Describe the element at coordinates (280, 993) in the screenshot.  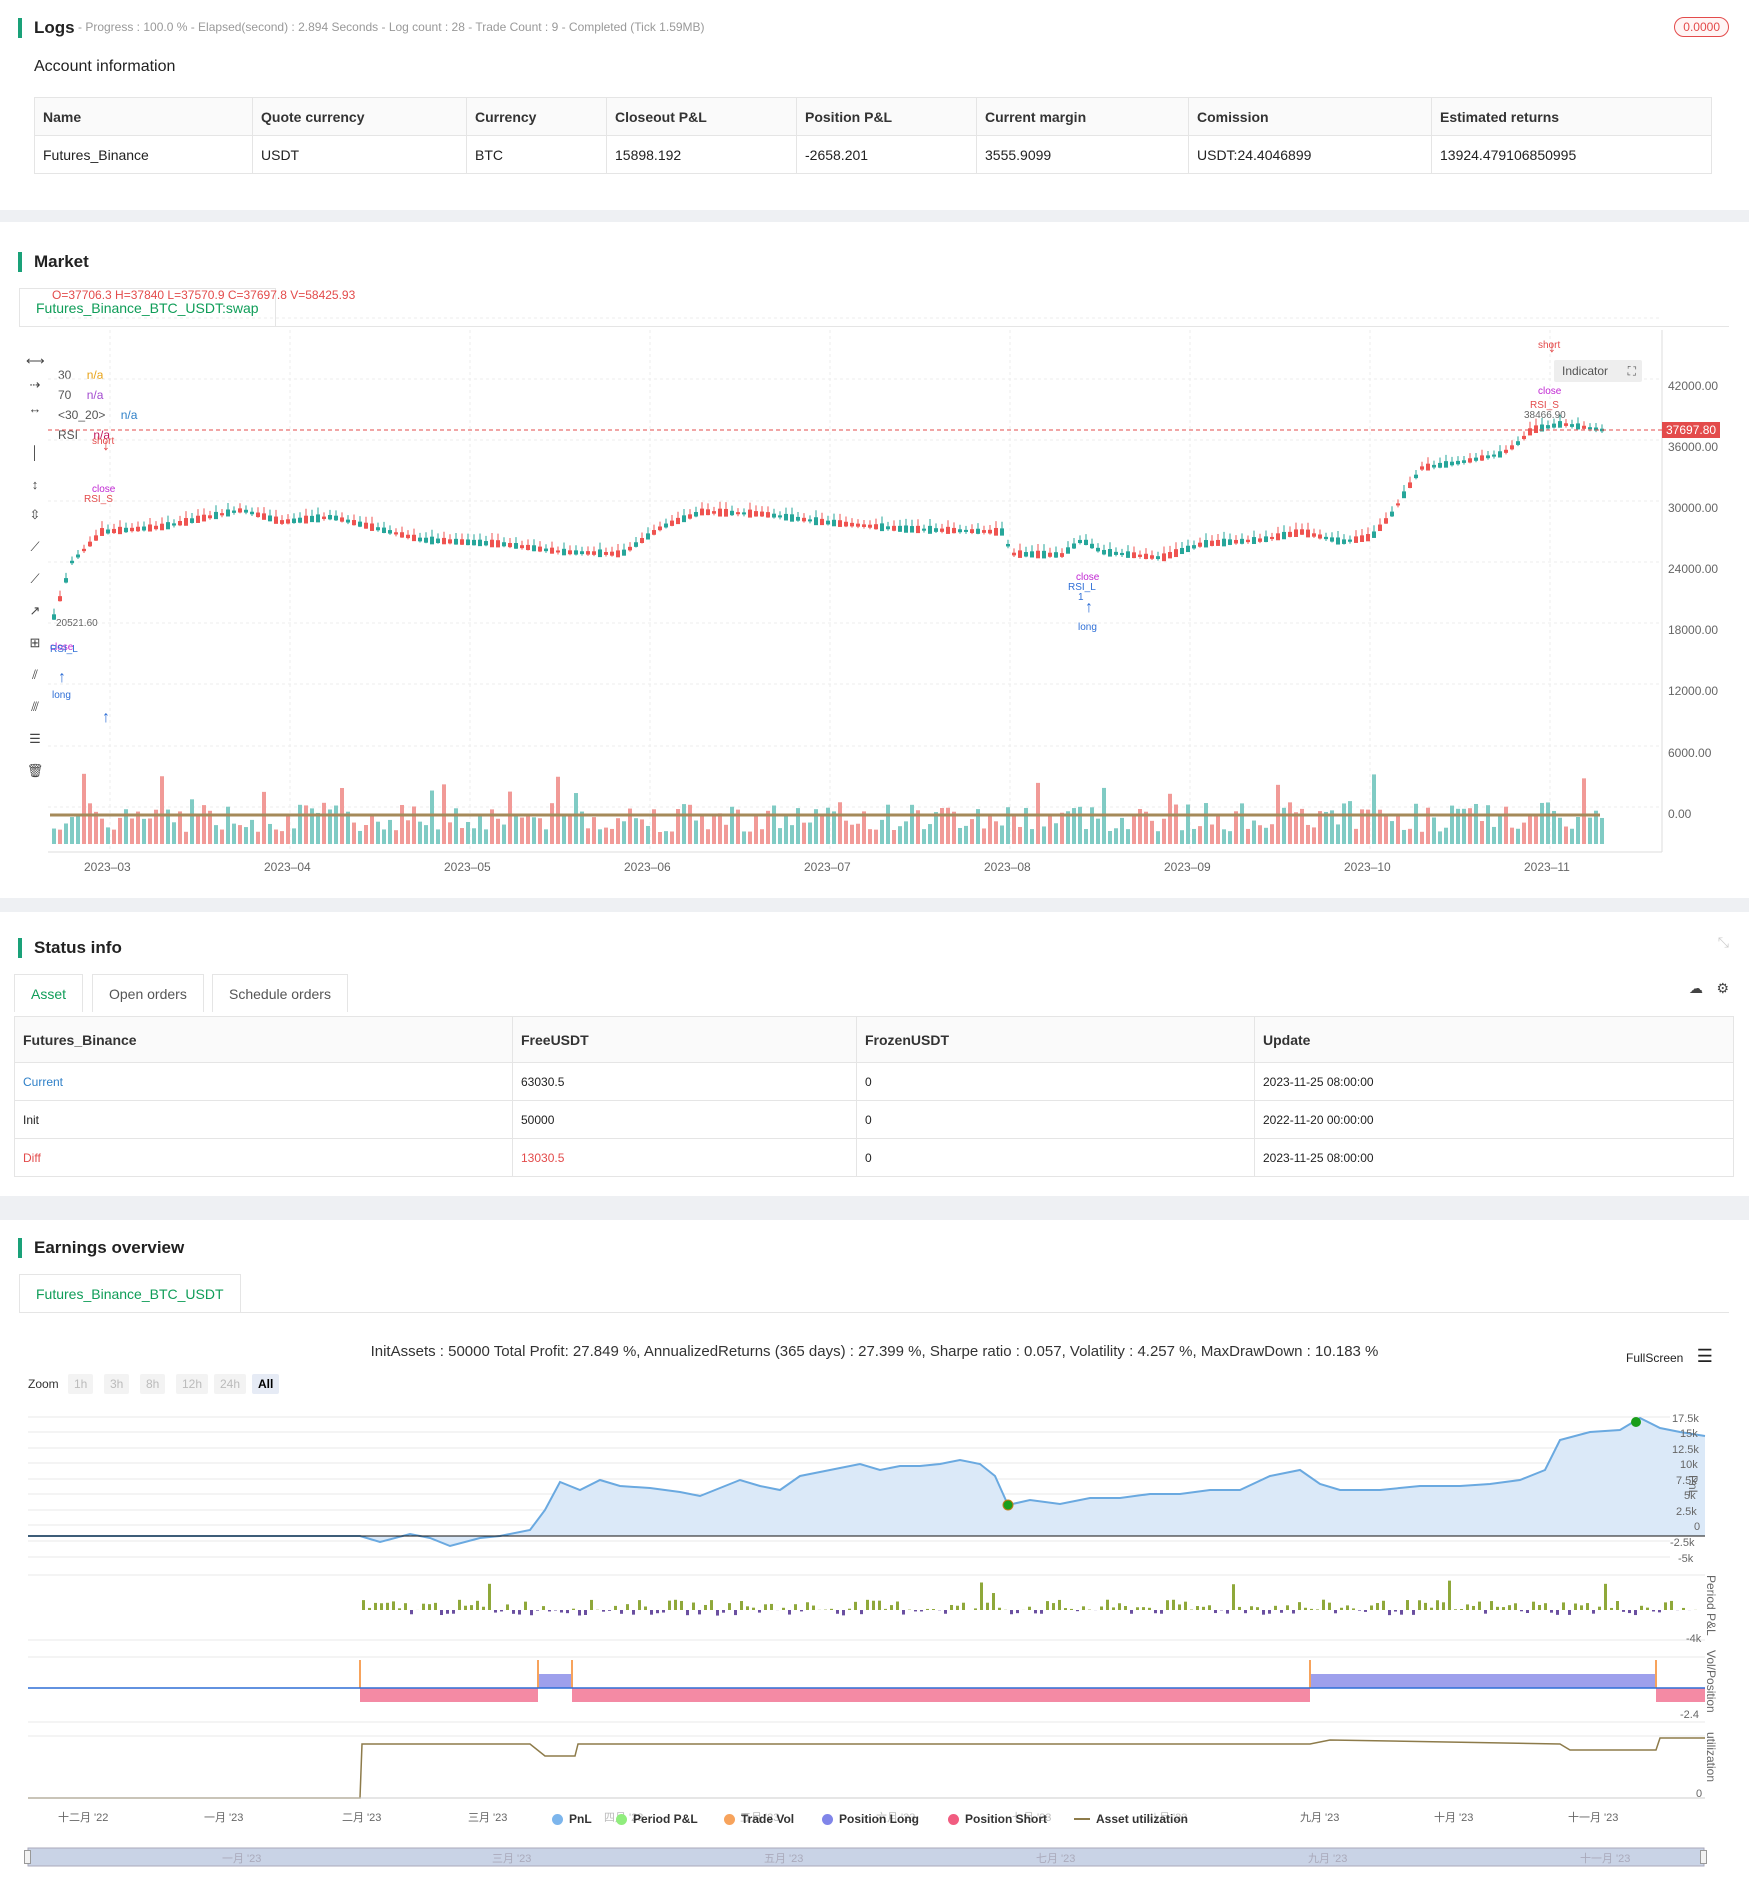
I see `tab-schedule-orders: Schedule orders` at that location.